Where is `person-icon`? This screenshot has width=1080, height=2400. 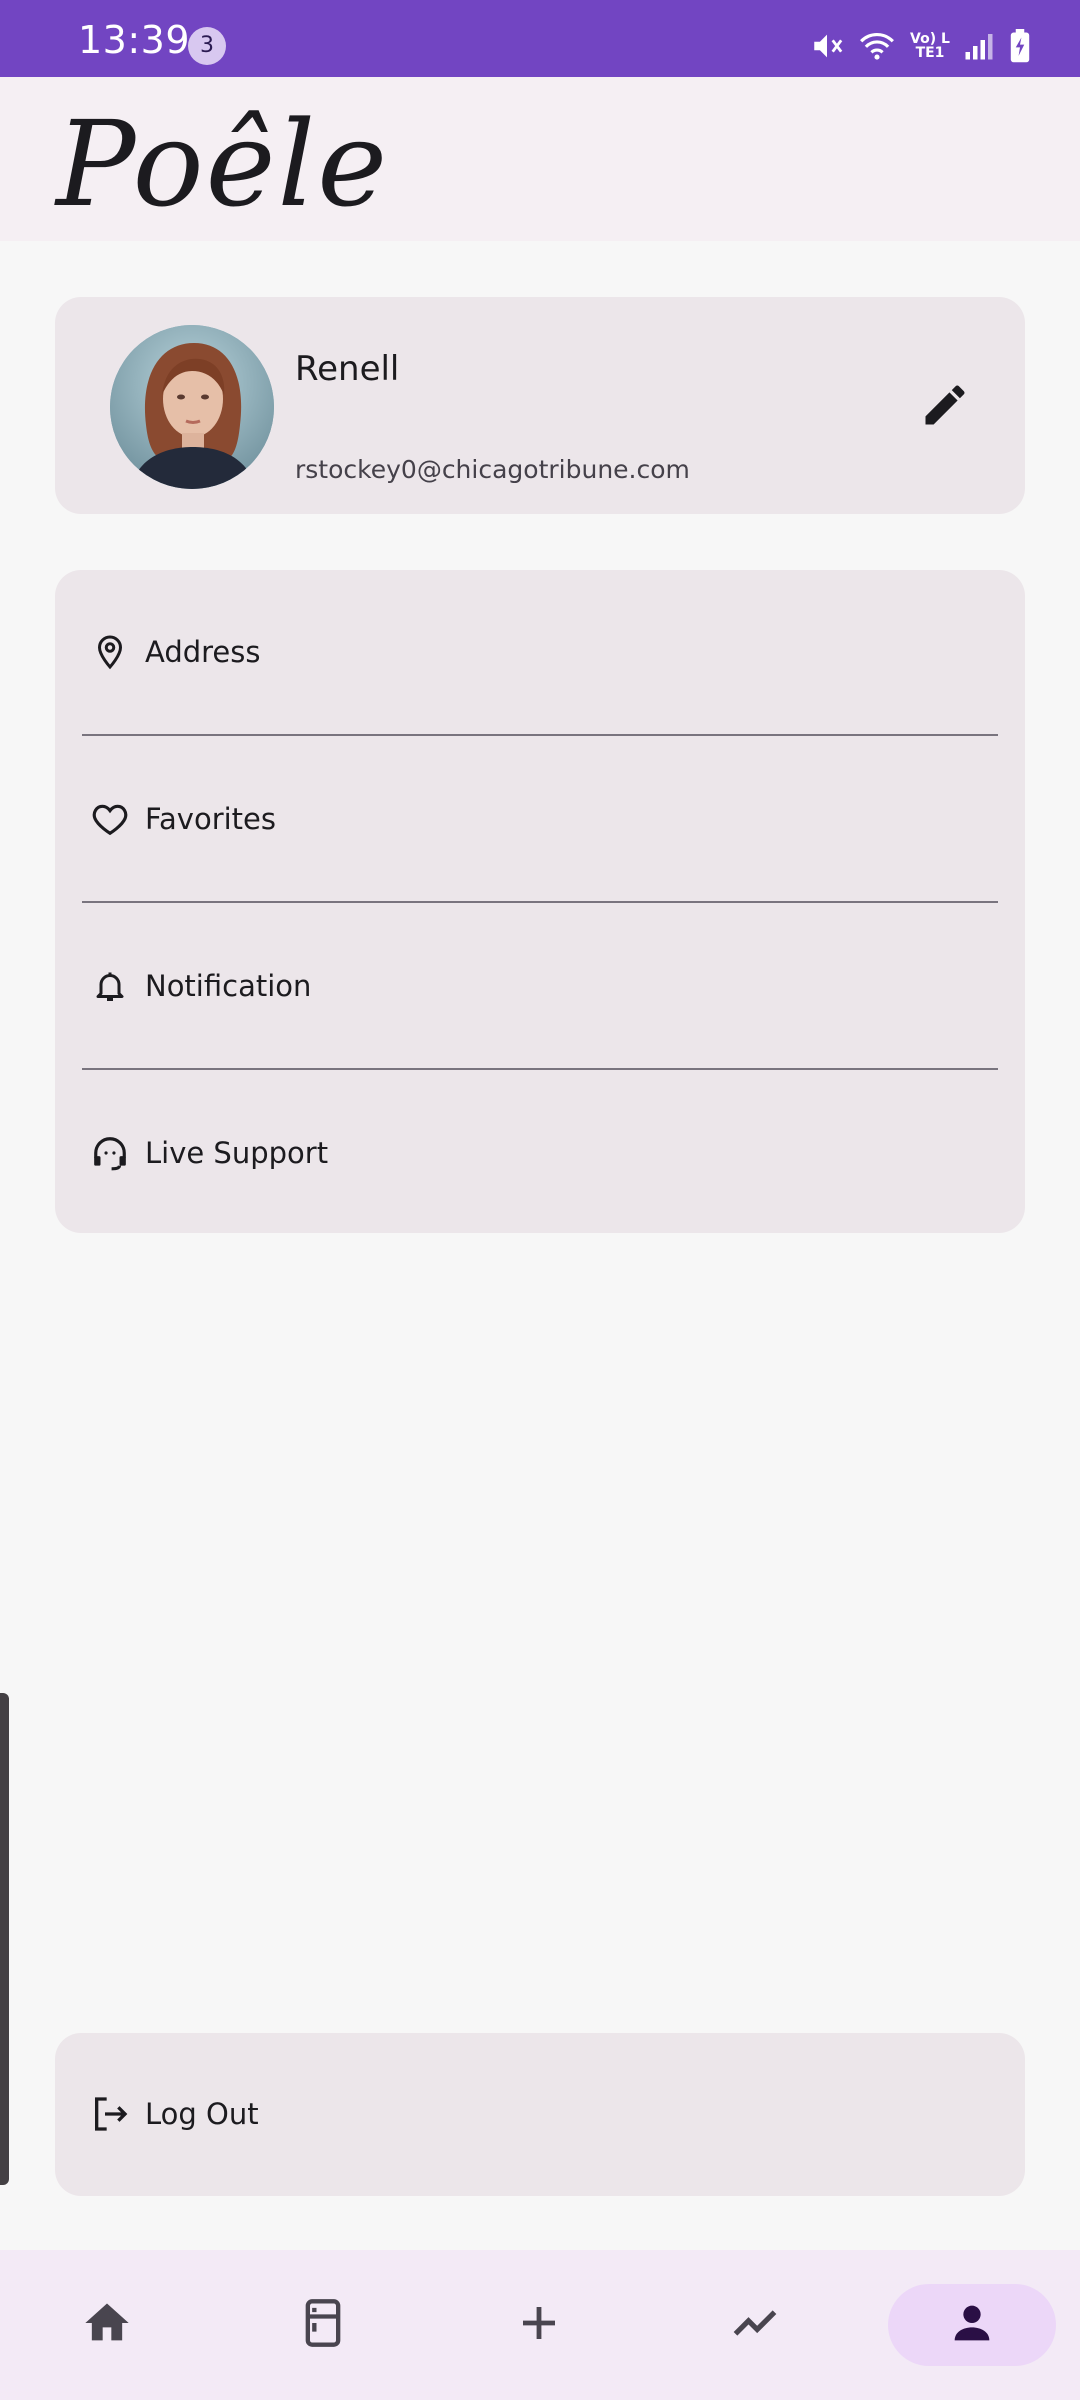
person-icon is located at coordinates (972, 2325).